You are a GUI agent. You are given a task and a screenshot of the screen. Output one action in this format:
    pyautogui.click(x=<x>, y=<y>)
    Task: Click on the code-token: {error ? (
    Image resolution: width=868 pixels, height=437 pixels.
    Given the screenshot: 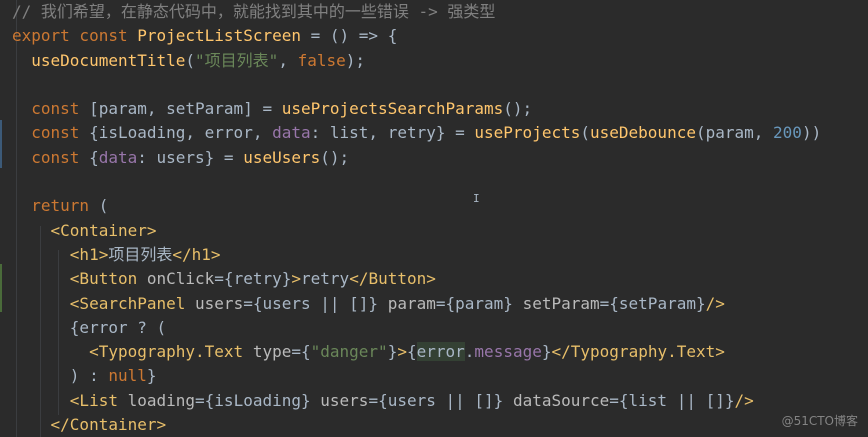 What is the action you would take?
    pyautogui.click(x=89, y=327)
    